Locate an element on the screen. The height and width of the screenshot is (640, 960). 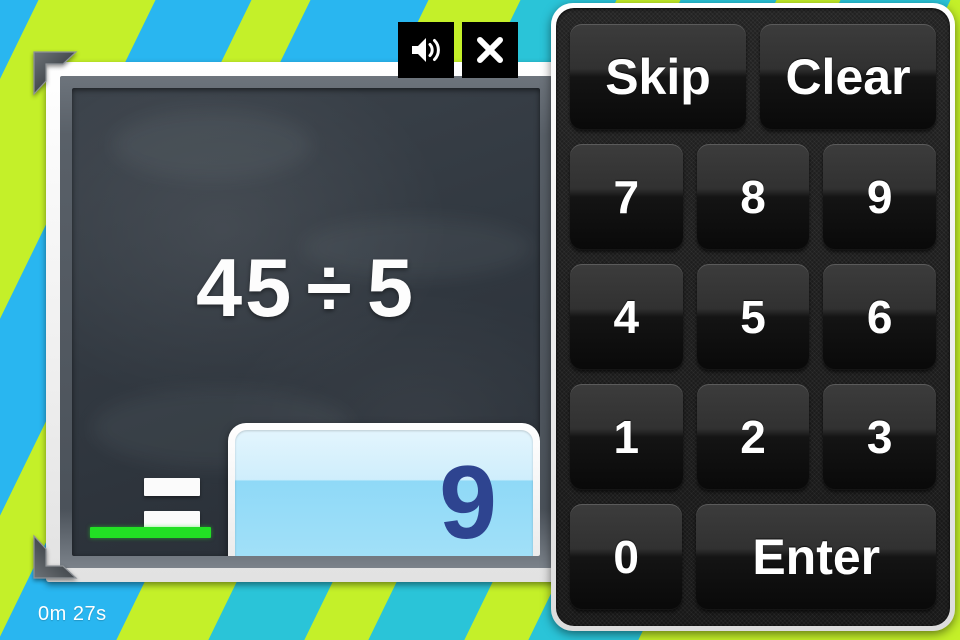
problem-right-operand: 5 is located at coordinates (391, 287).